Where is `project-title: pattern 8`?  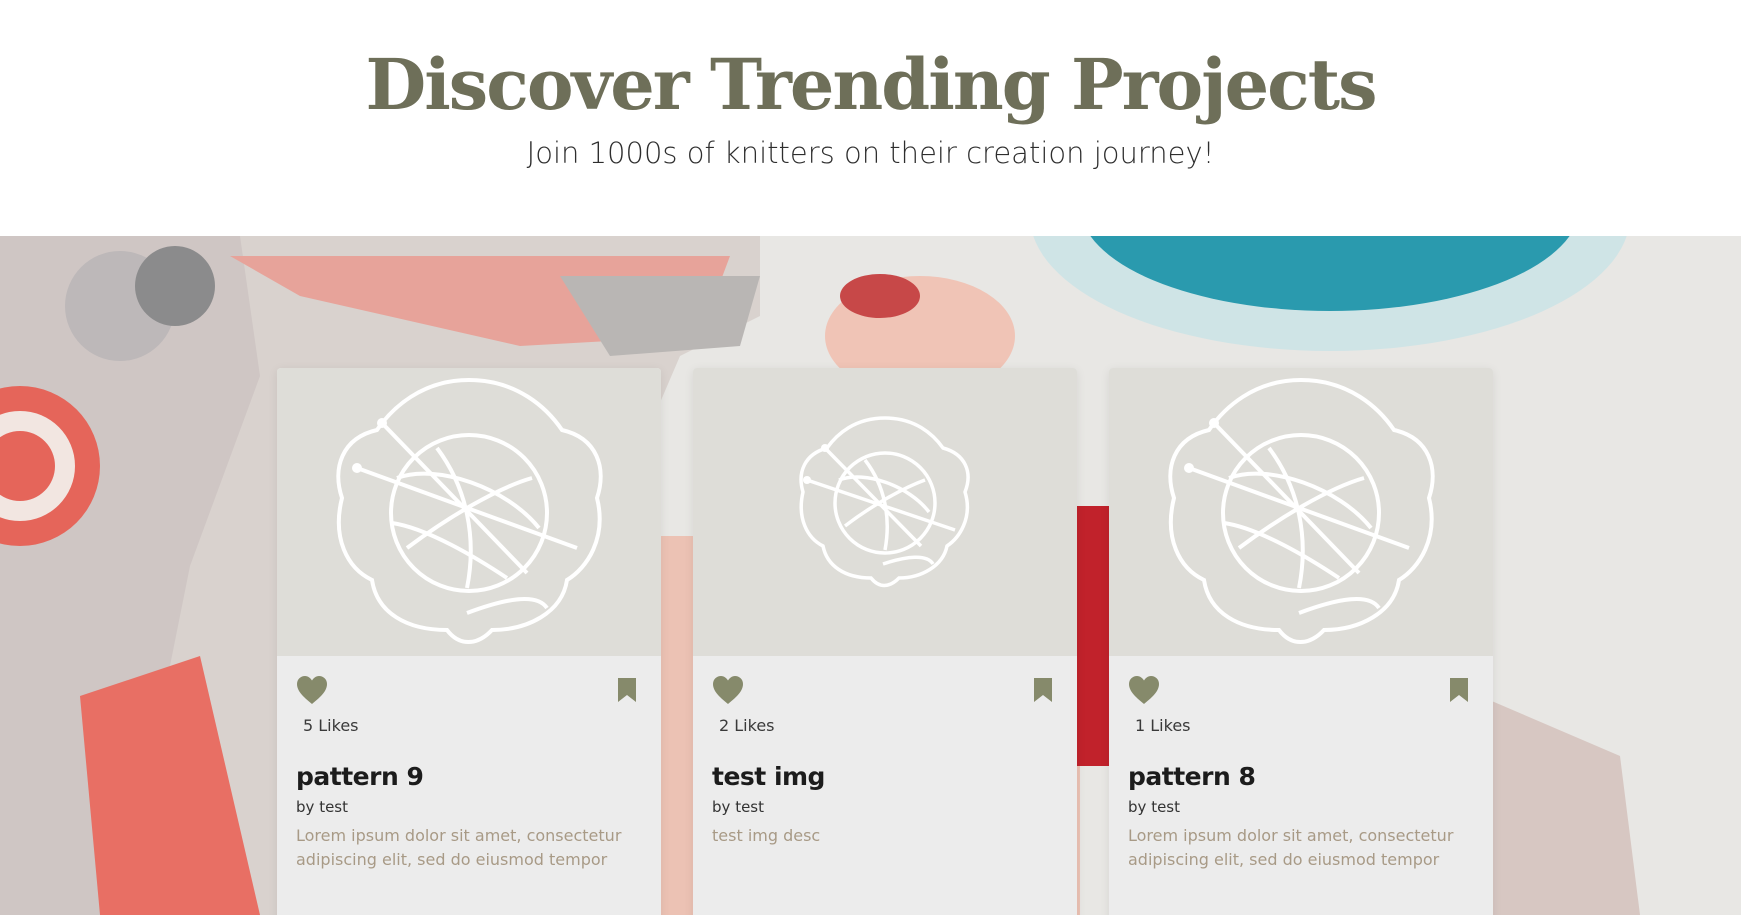 project-title: pattern 8 is located at coordinates (1192, 776).